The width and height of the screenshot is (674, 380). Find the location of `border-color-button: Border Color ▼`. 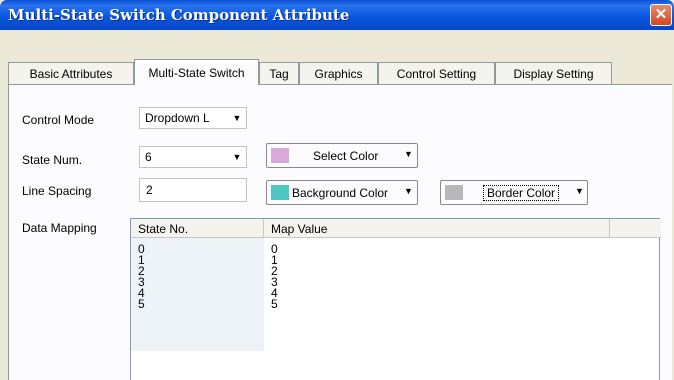

border-color-button: Border Color ▼ is located at coordinates (514, 192).